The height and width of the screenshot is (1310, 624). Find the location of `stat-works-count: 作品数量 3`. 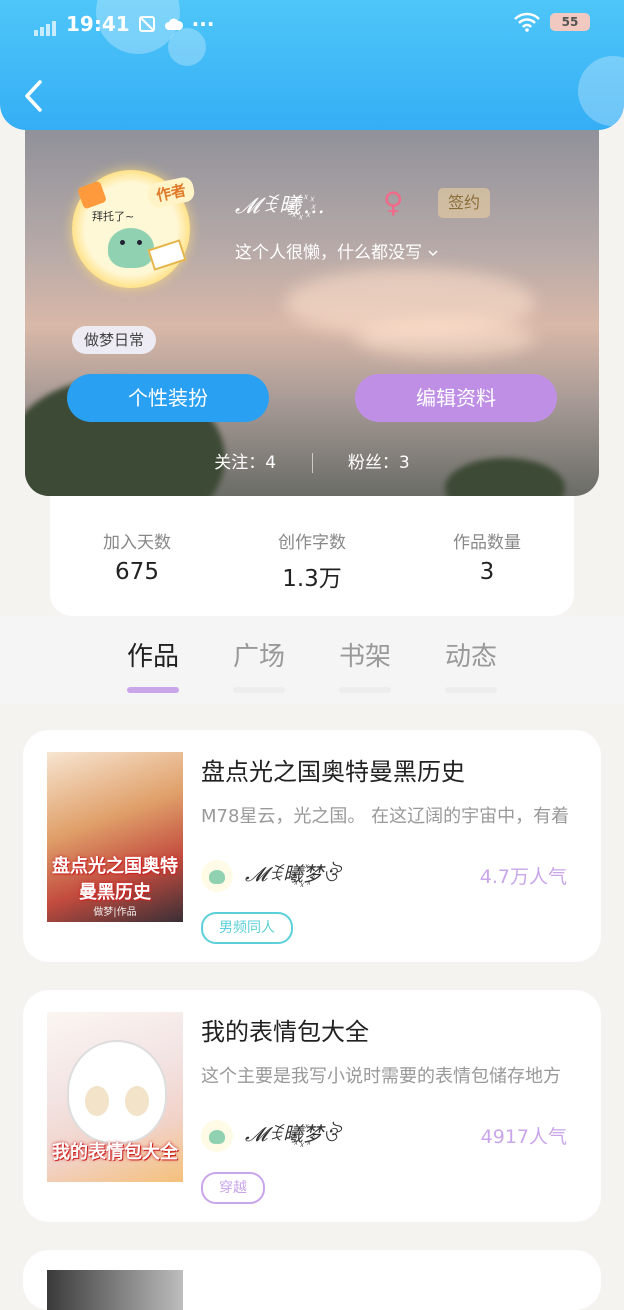

stat-works-count: 作品数量 3 is located at coordinates (487, 556).